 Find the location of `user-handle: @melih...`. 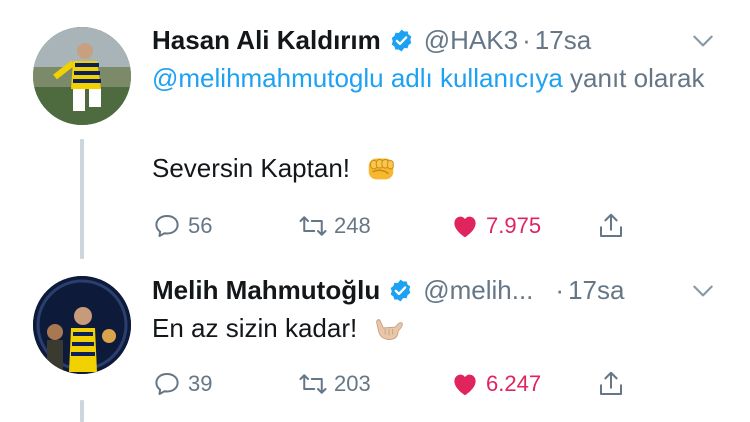

user-handle: @melih... is located at coordinates (478, 290).